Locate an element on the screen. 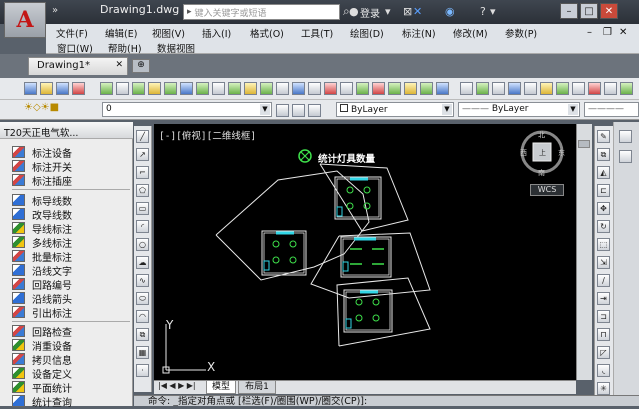 This screenshot has height=409, width=639. palette-item: 标注插座 is located at coordinates (42, 180).